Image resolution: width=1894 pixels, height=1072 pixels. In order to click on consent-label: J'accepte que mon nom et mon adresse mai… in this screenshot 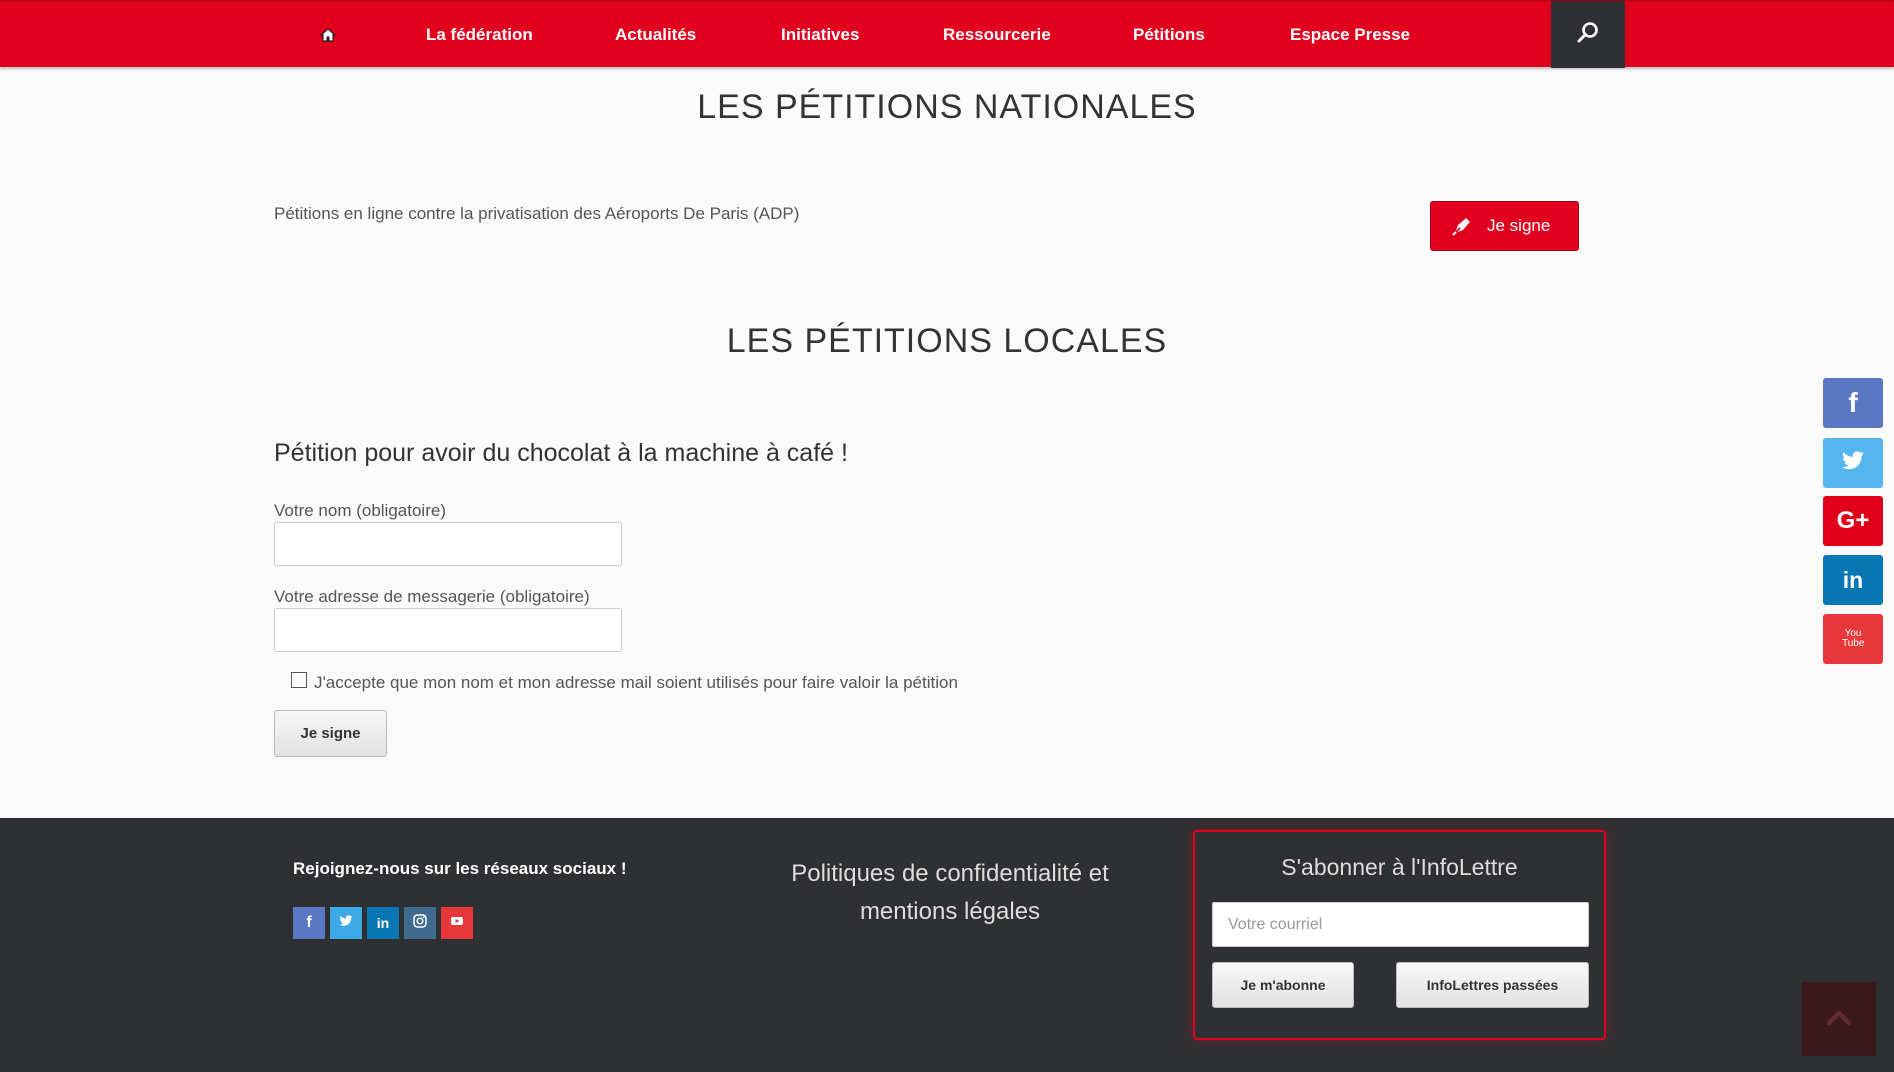, I will do `click(636, 682)`.